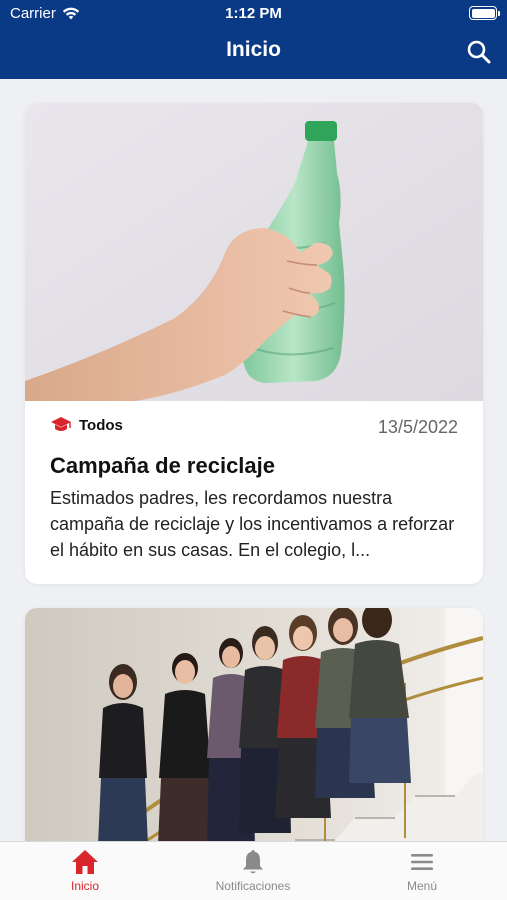 This screenshot has height=900, width=507. I want to click on graduation-cap-icon, so click(61, 424).